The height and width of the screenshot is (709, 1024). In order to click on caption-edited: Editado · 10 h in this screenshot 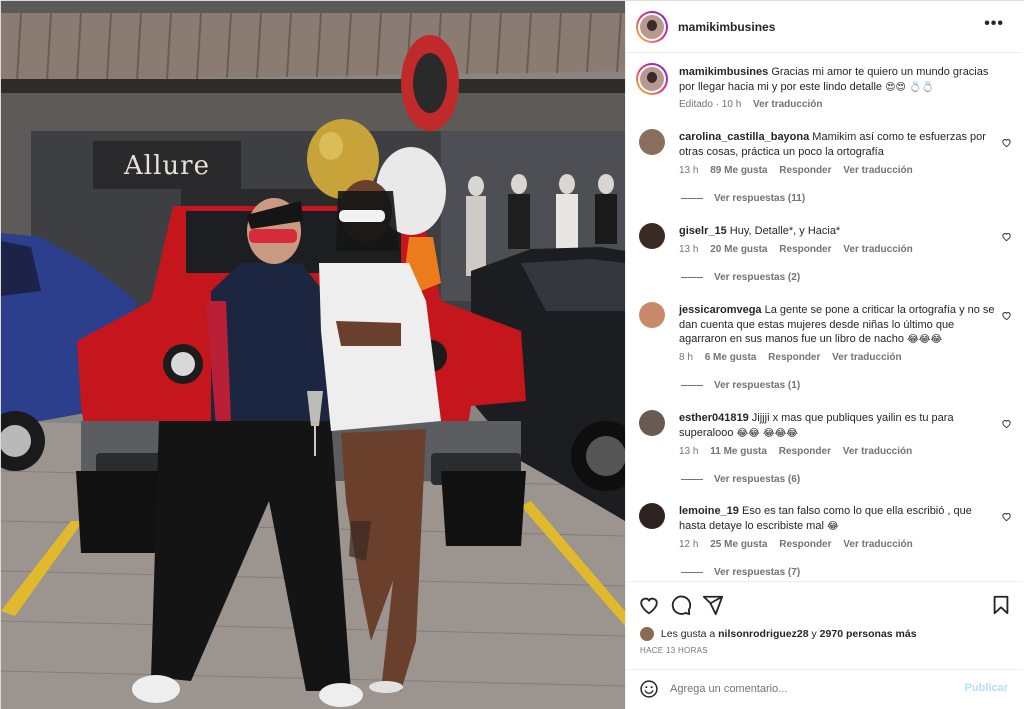, I will do `click(710, 104)`.